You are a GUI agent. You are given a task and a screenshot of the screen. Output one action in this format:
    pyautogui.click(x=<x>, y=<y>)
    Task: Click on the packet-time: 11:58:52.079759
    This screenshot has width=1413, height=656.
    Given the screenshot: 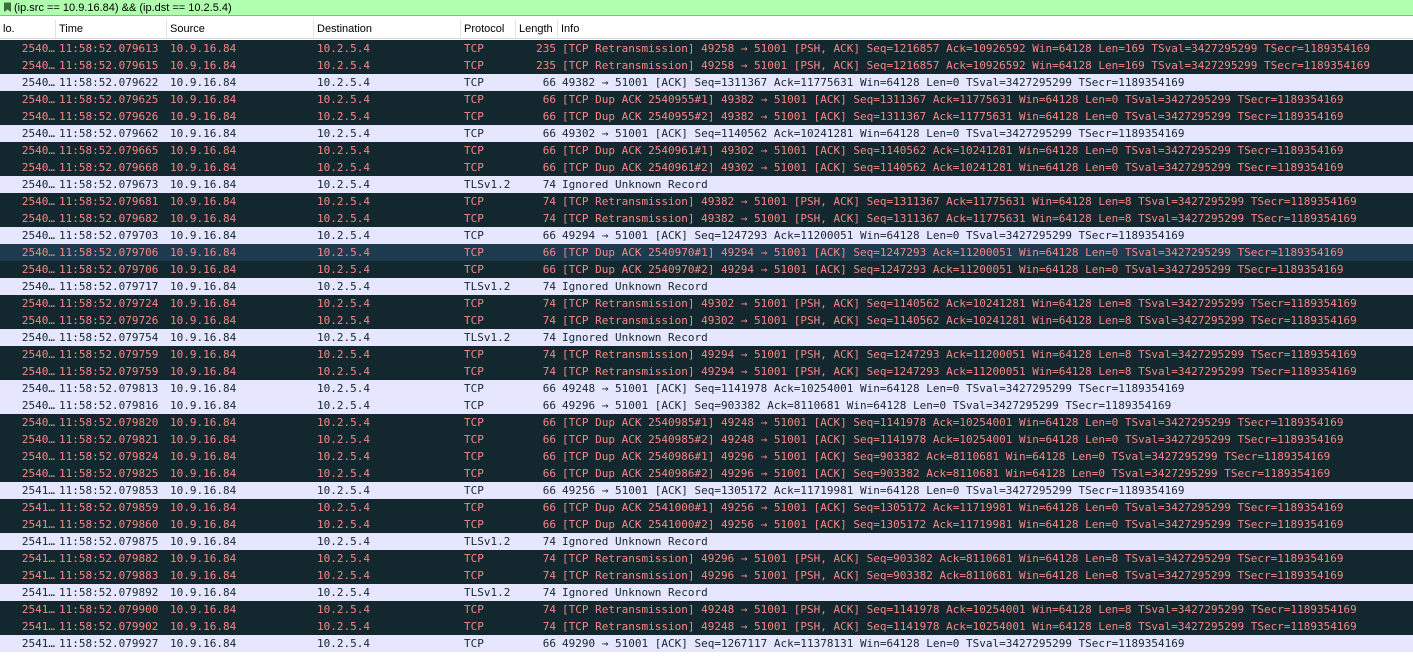 What is the action you would take?
    pyautogui.click(x=109, y=354)
    